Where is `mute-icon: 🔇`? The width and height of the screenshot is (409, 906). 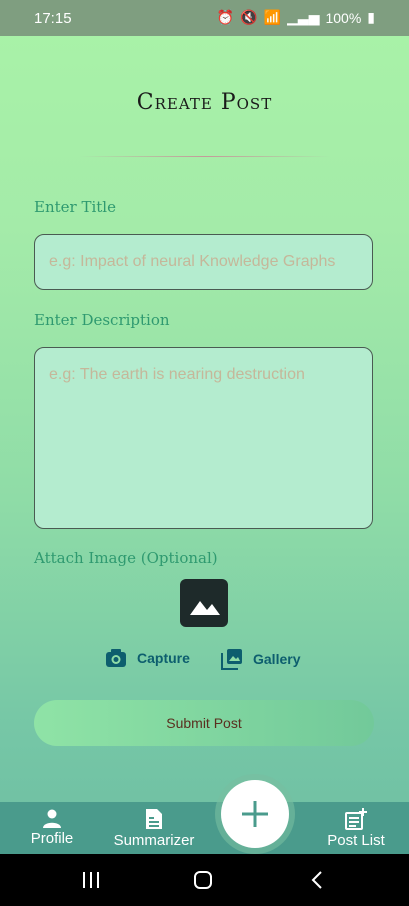 mute-icon: 🔇 is located at coordinates (249, 17).